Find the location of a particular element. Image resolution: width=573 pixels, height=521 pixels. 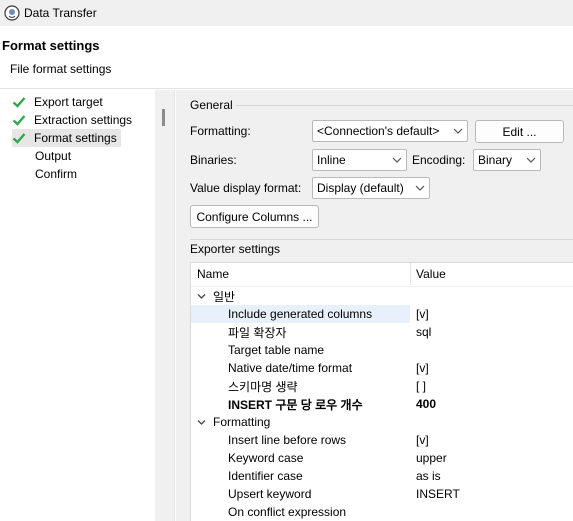

property-name: Keyword case is located at coordinates (266, 458).